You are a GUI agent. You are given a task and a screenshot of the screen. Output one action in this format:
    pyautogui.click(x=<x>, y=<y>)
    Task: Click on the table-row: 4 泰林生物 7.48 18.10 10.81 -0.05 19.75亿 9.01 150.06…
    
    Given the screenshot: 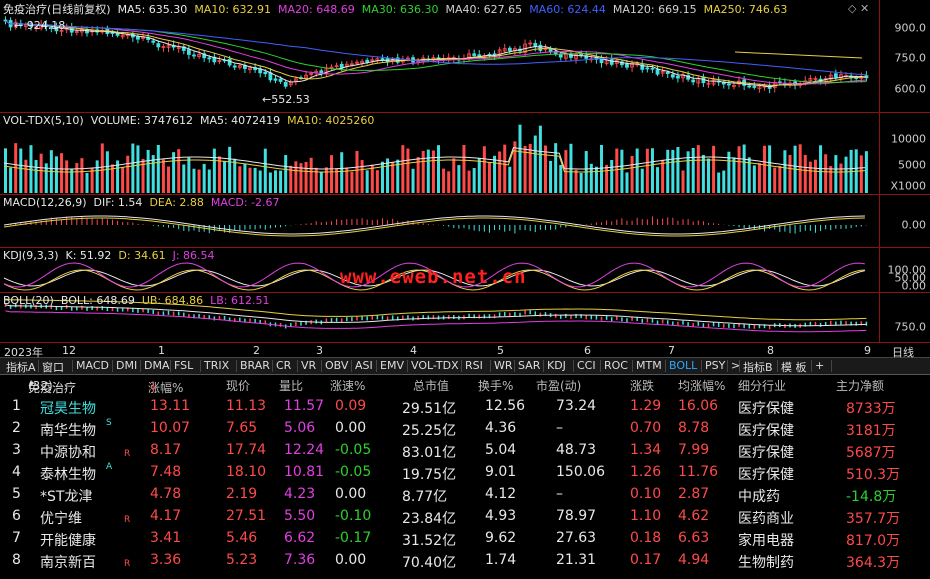 What is the action you would take?
    pyautogui.click(x=465, y=473)
    